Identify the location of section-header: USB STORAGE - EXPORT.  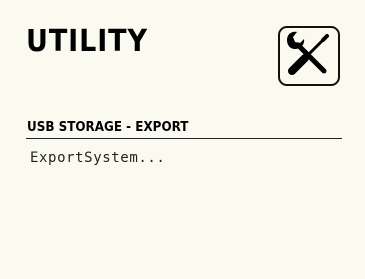
(108, 127).